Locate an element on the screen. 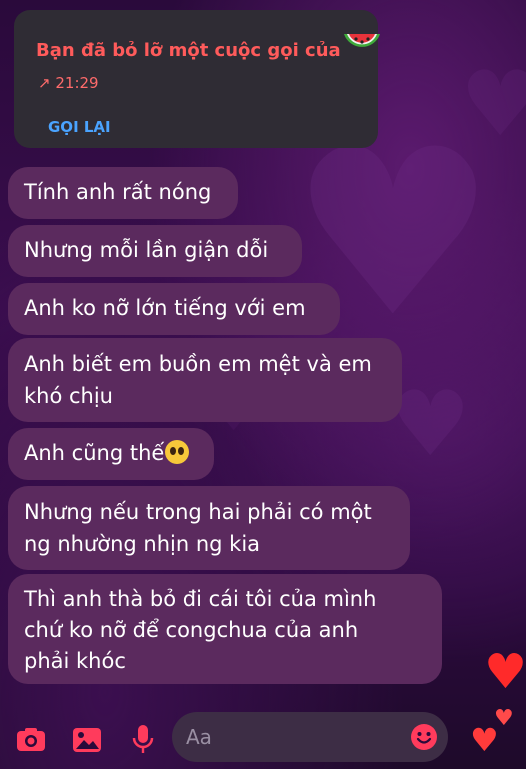 The height and width of the screenshot is (769, 526). image-icon is located at coordinates (87, 739).